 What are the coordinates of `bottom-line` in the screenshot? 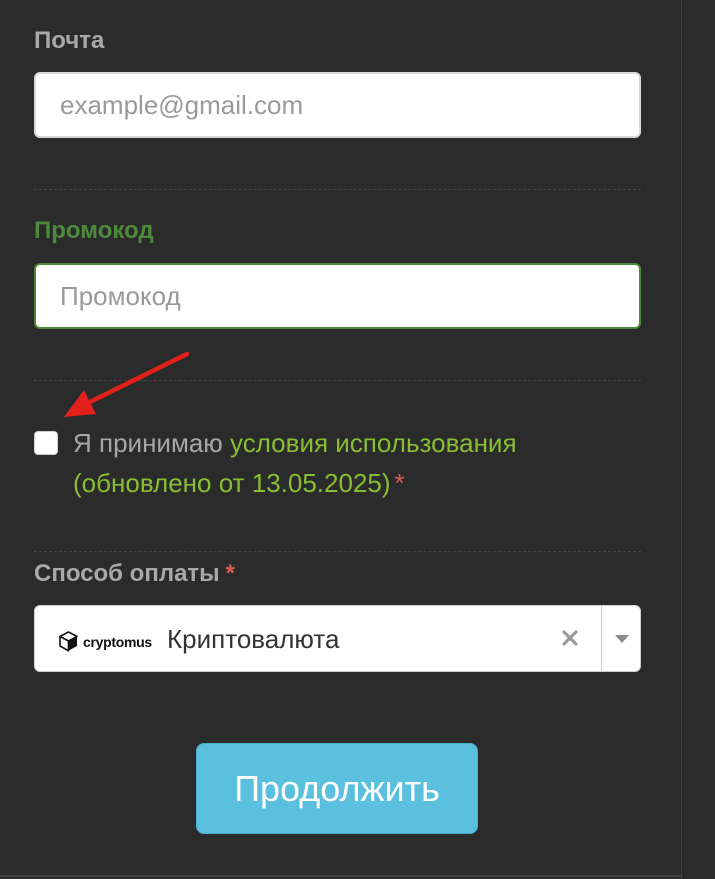 It's located at (340, 876).